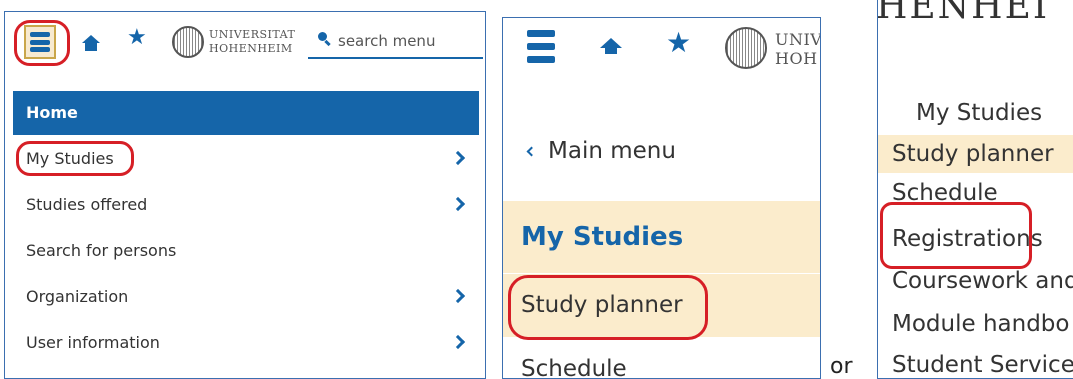 This screenshot has width=1073, height=379. I want to click on search-box, so click(395, 43).